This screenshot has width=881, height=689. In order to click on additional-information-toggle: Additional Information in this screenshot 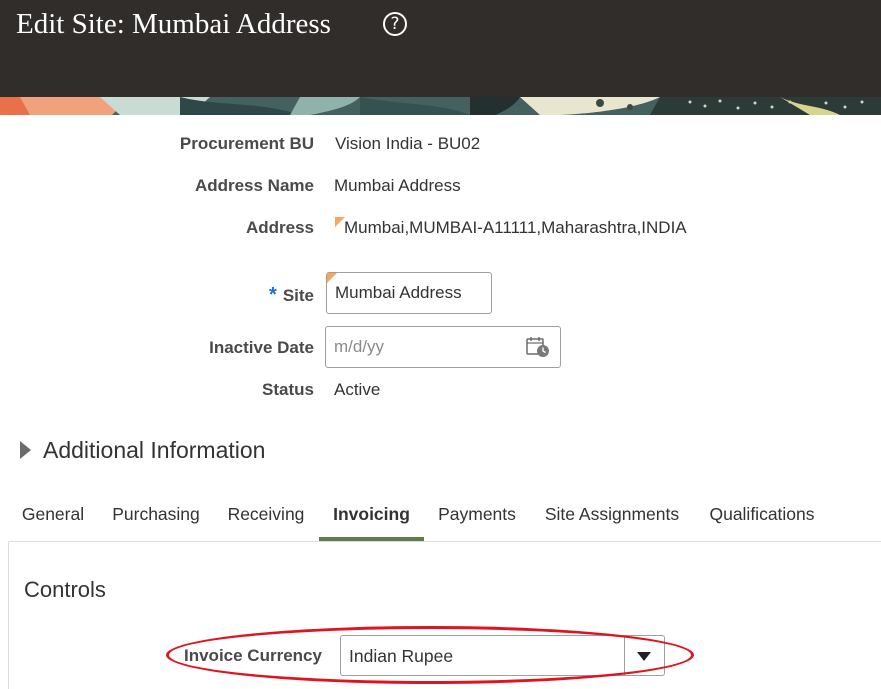, I will do `click(142, 450)`.